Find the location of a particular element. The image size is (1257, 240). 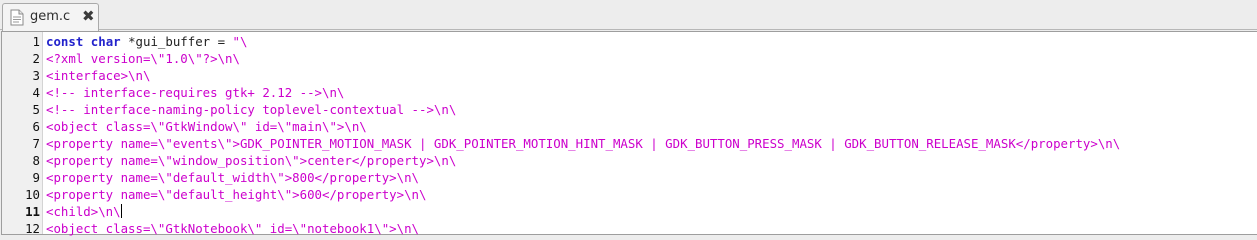

line-text: <?xml version=\"1.0\"?>\n\ is located at coordinates (143, 58).